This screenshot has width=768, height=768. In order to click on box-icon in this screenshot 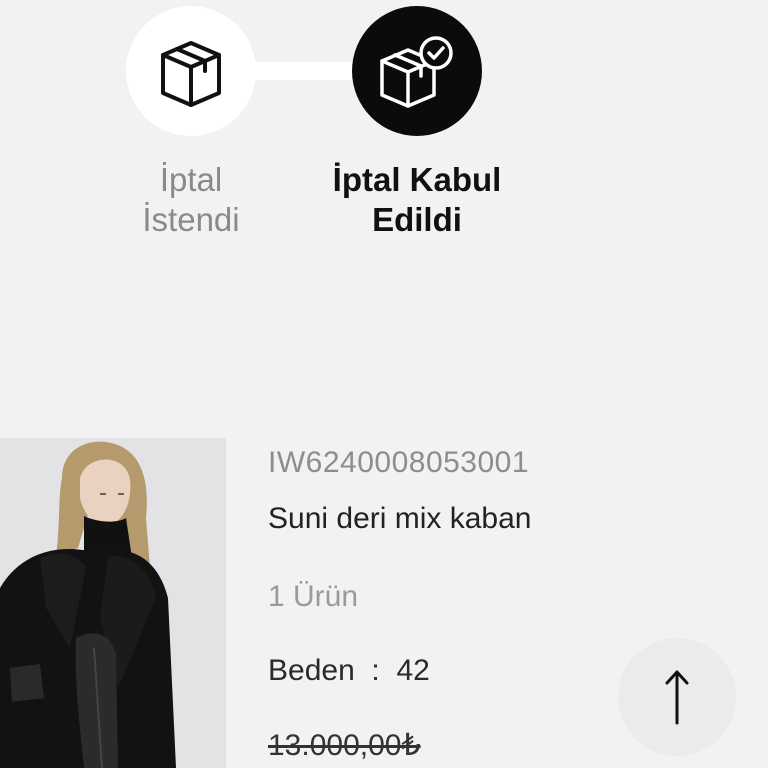, I will do `click(191, 74)`.